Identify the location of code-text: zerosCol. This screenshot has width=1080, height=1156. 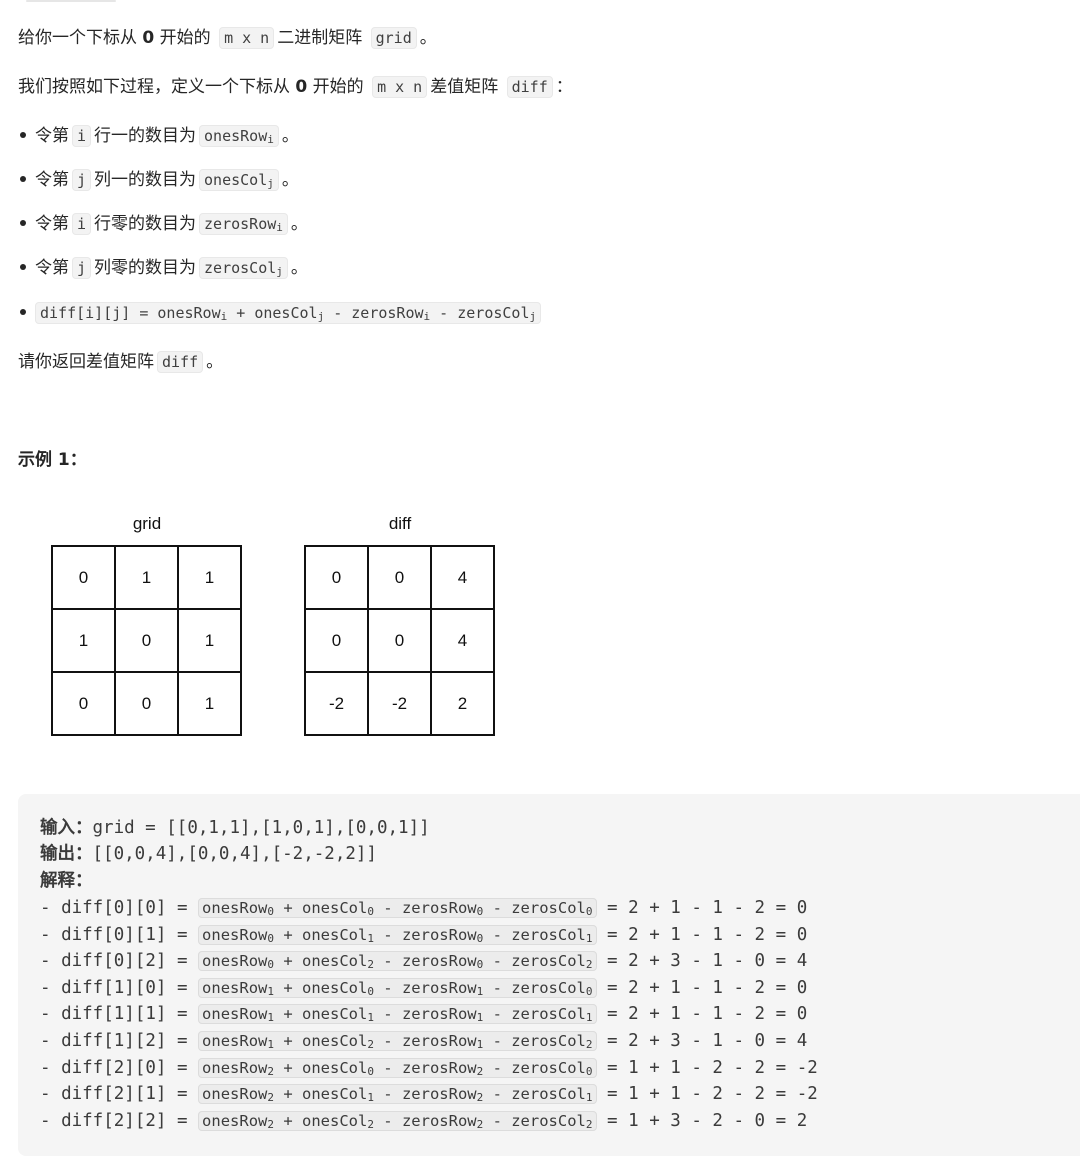
(240, 268).